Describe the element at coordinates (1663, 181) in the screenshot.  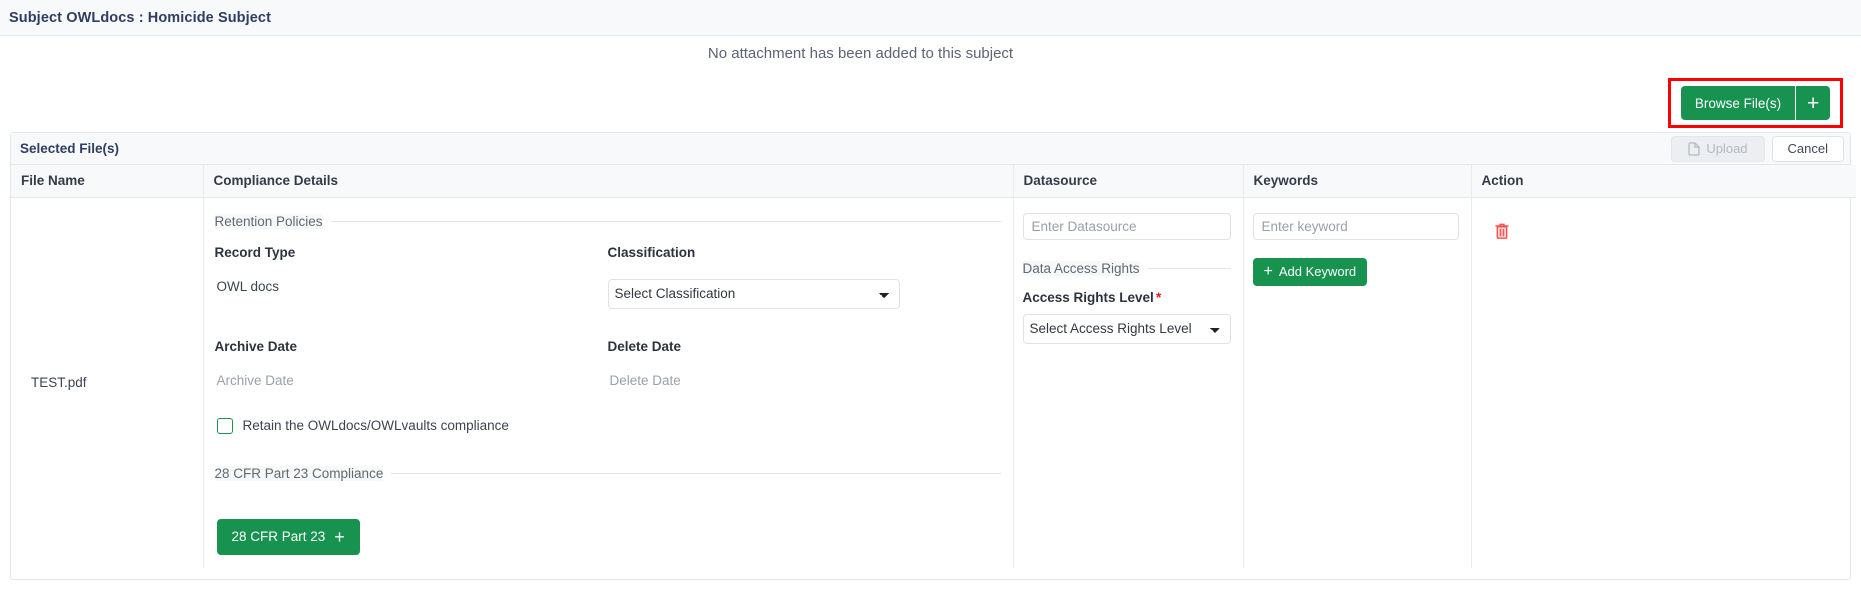
I see `column-header-action: Action` at that location.